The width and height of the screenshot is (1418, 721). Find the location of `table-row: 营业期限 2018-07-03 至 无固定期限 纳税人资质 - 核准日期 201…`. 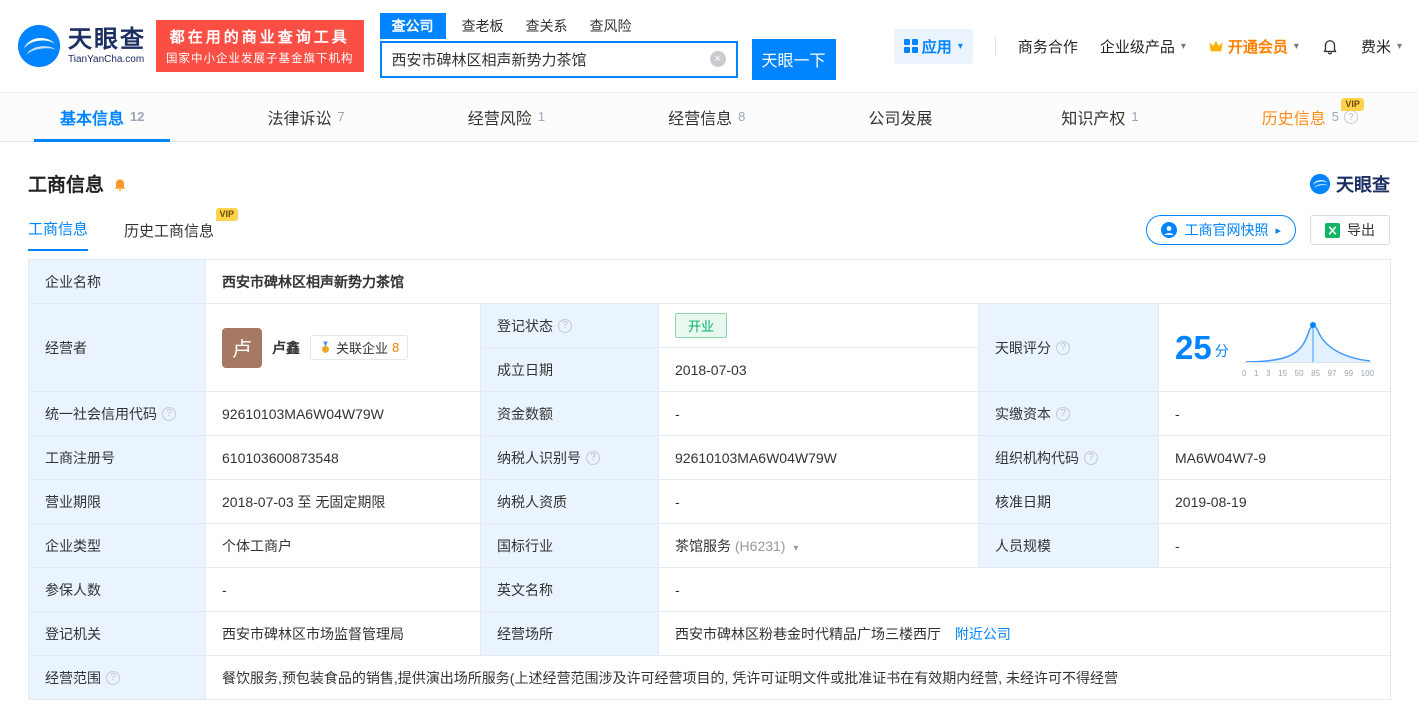

table-row: 营业期限 2018-07-03 至 无固定期限 纳税人资质 - 核准日期 201… is located at coordinates (709, 501).